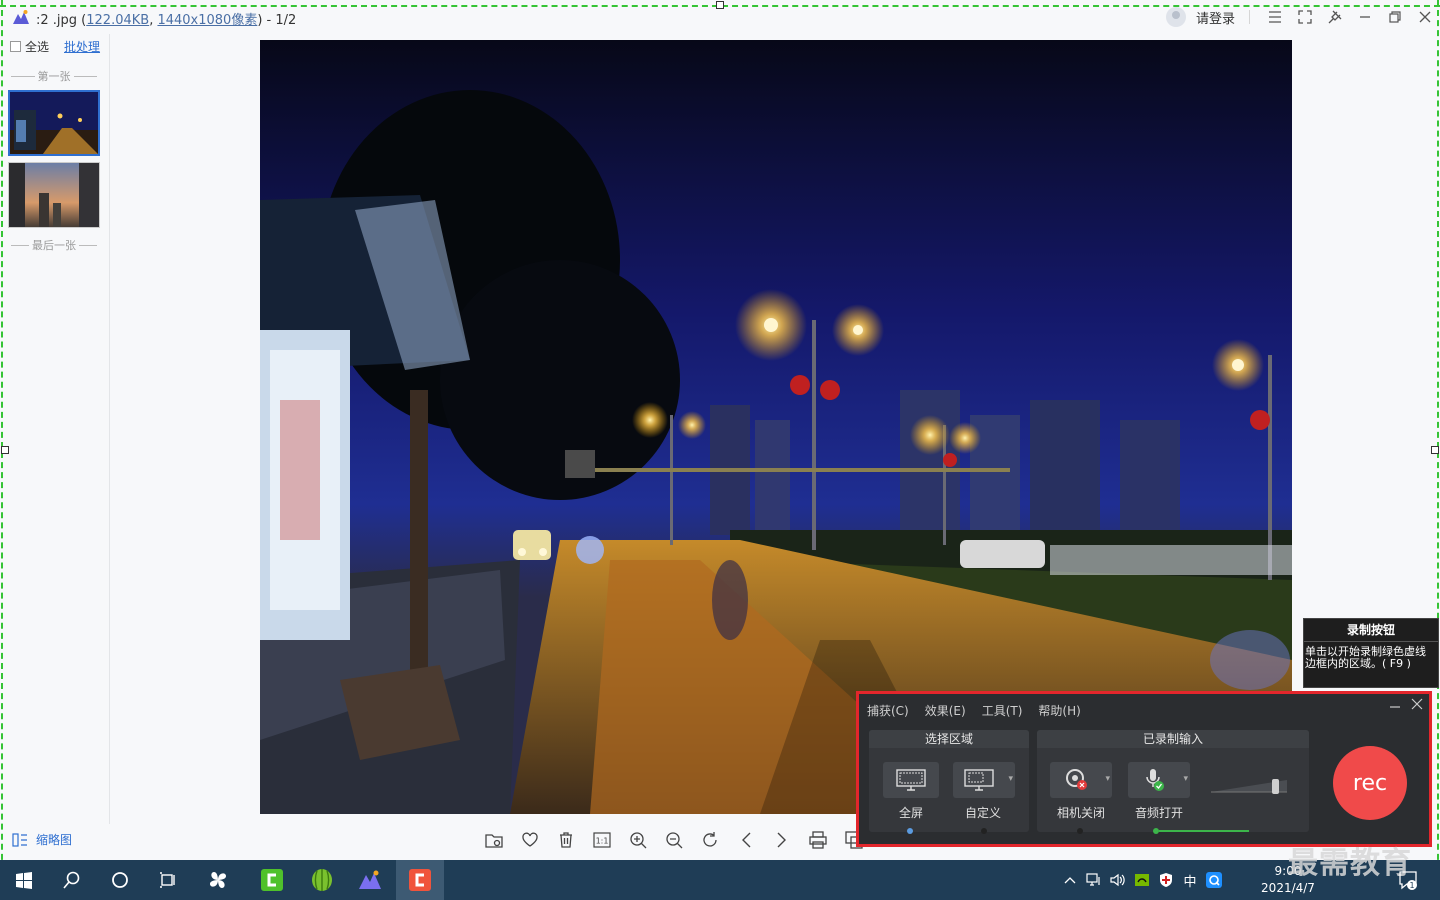 This screenshot has height=900, width=1440. What do you see at coordinates (1173, 739) in the screenshot?
I see `recorded-input-title: 已录制输入` at bounding box center [1173, 739].